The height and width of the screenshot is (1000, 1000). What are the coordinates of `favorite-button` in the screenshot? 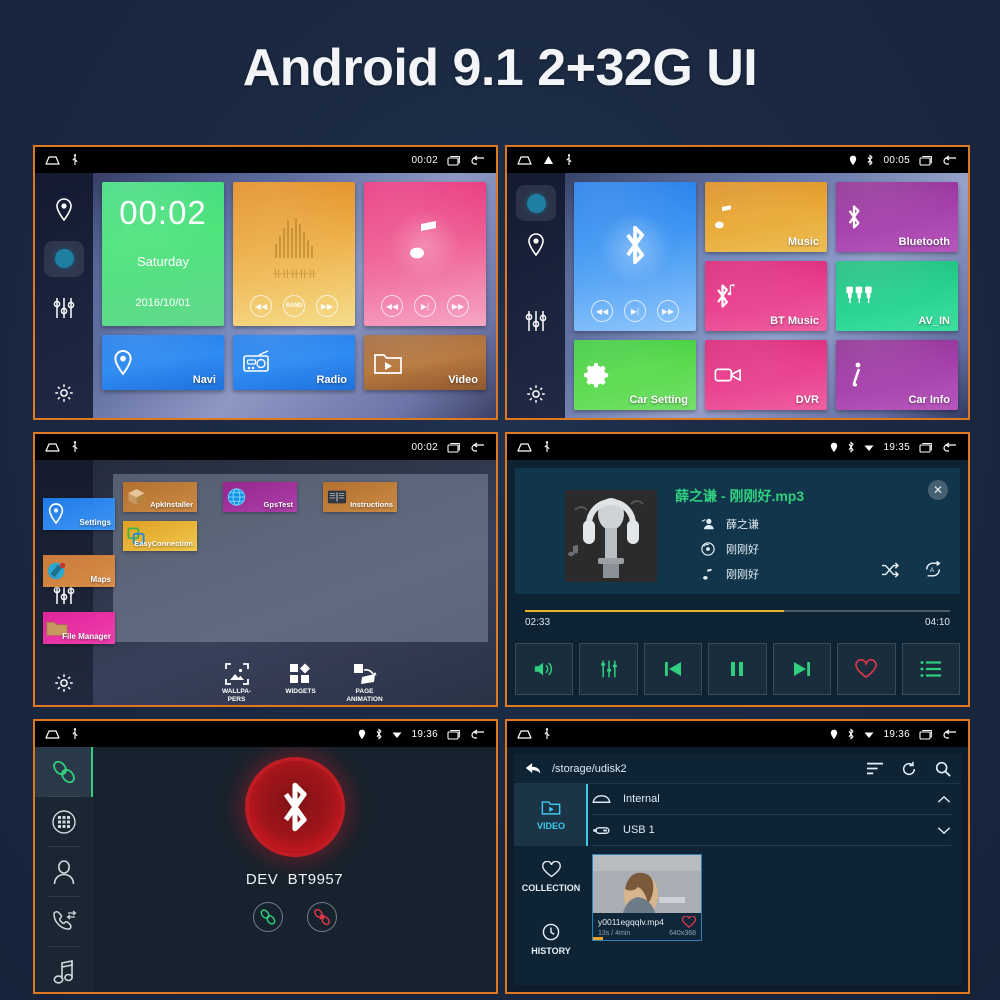 It's located at (866, 669).